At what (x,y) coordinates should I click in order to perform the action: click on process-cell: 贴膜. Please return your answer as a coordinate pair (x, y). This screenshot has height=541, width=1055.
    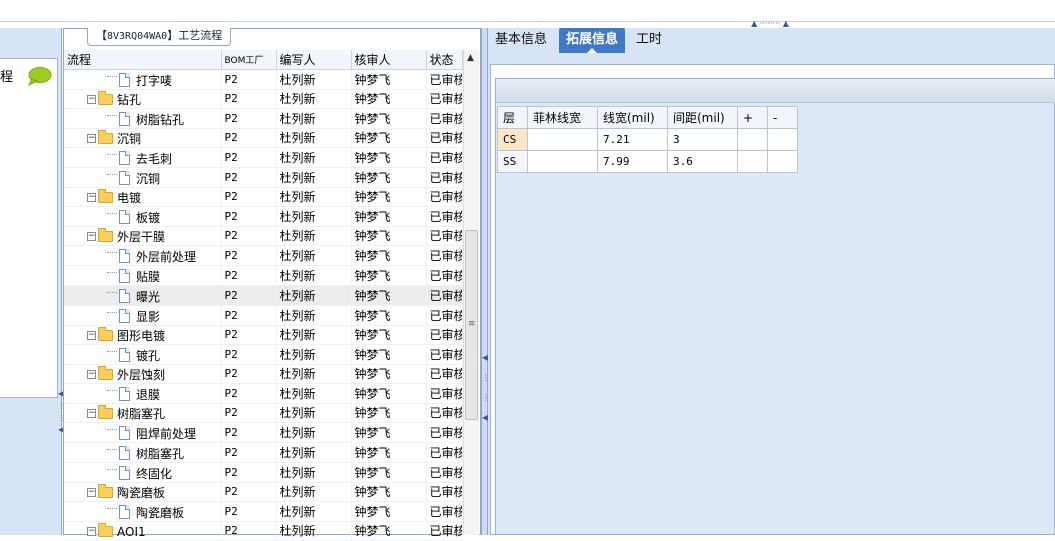
    Looking at the image, I should click on (143, 275).